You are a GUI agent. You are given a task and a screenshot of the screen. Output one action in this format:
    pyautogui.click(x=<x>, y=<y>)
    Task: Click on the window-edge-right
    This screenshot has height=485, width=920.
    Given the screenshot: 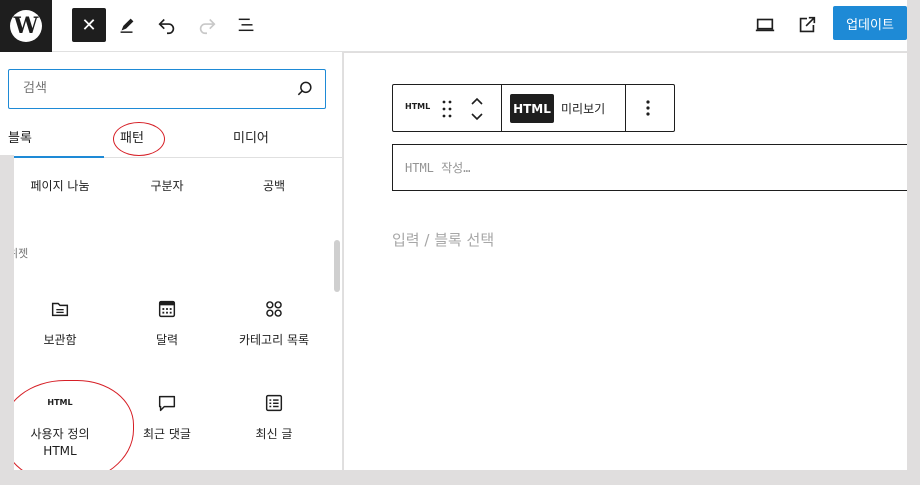 What is the action you would take?
    pyautogui.click(x=913, y=242)
    